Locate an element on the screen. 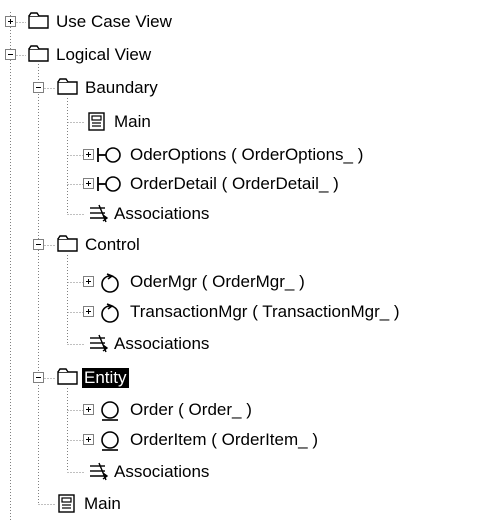 The image size is (497, 521). node-label: TransactionMgr ( TransactionMgr_ ) is located at coordinates (265, 311).